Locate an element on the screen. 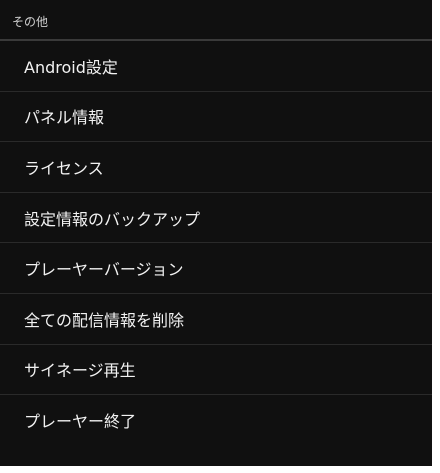 The width and height of the screenshot is (440, 473). menu-item-label: プレーヤーバージョン is located at coordinates (104, 270).